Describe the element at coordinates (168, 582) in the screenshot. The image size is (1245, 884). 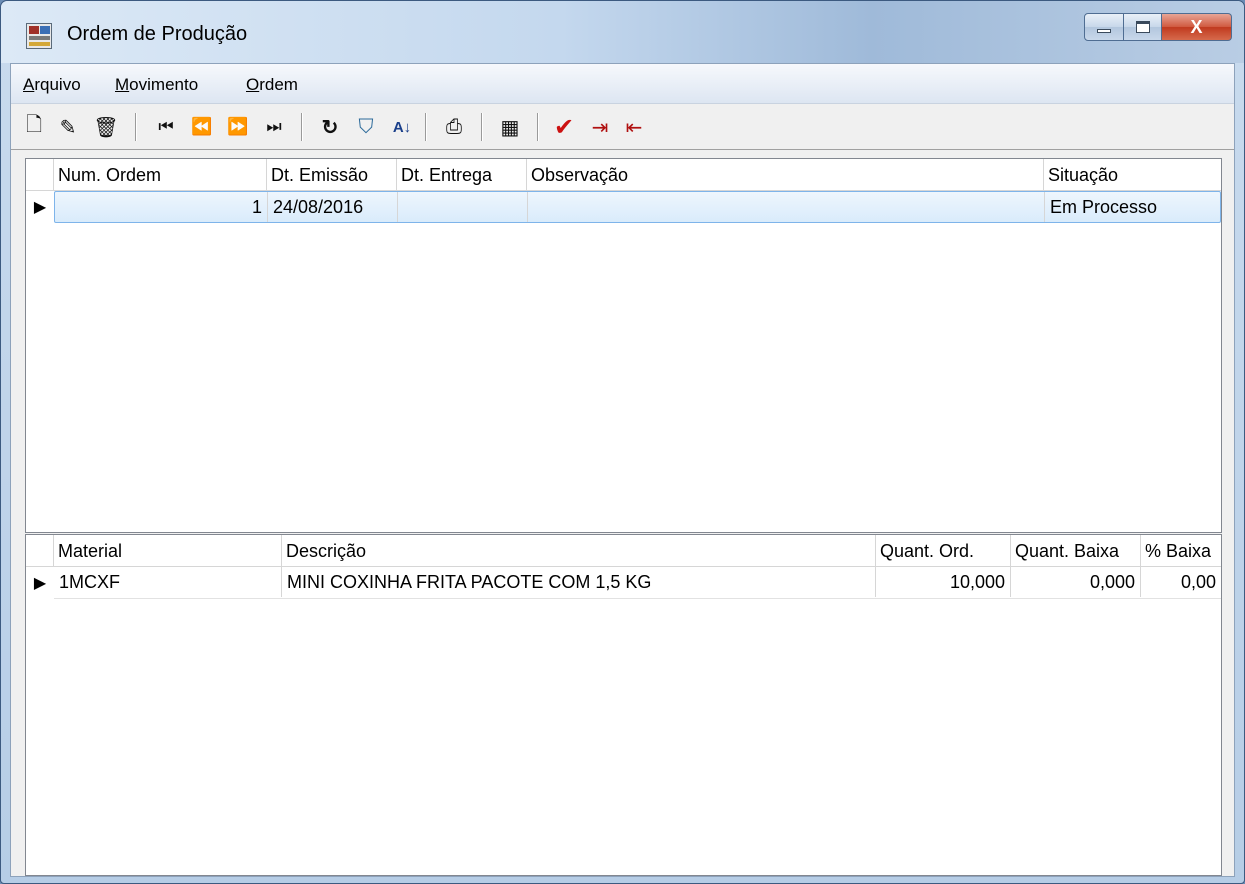
I see `cell-material: 1MCXF` at that location.